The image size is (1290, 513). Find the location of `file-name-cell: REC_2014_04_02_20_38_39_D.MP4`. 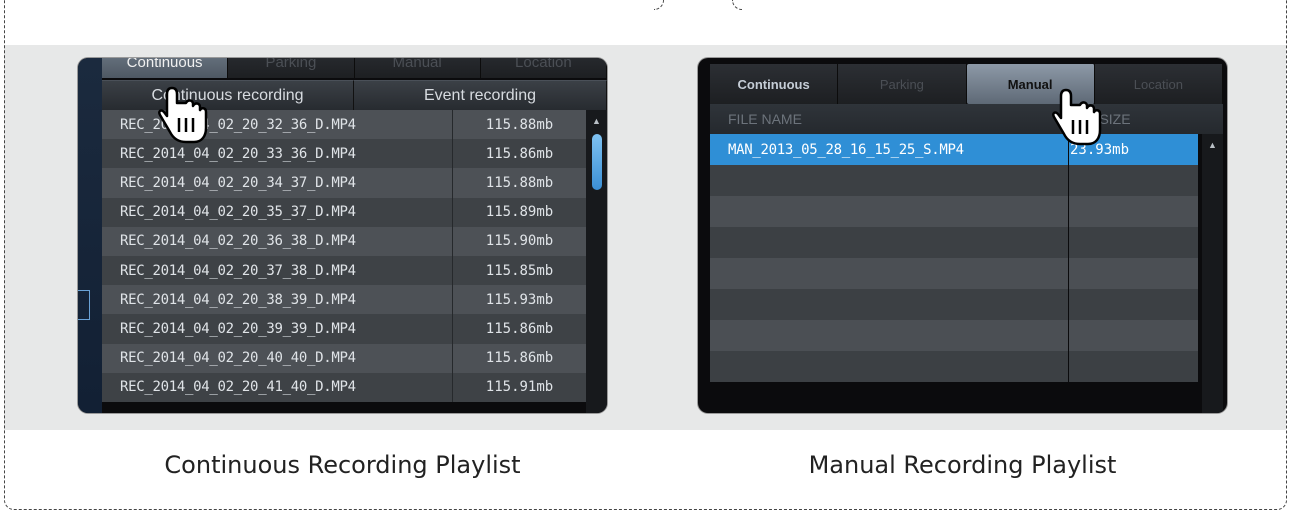

file-name-cell: REC_2014_04_02_20_38_39_D.MP4 is located at coordinates (238, 299).